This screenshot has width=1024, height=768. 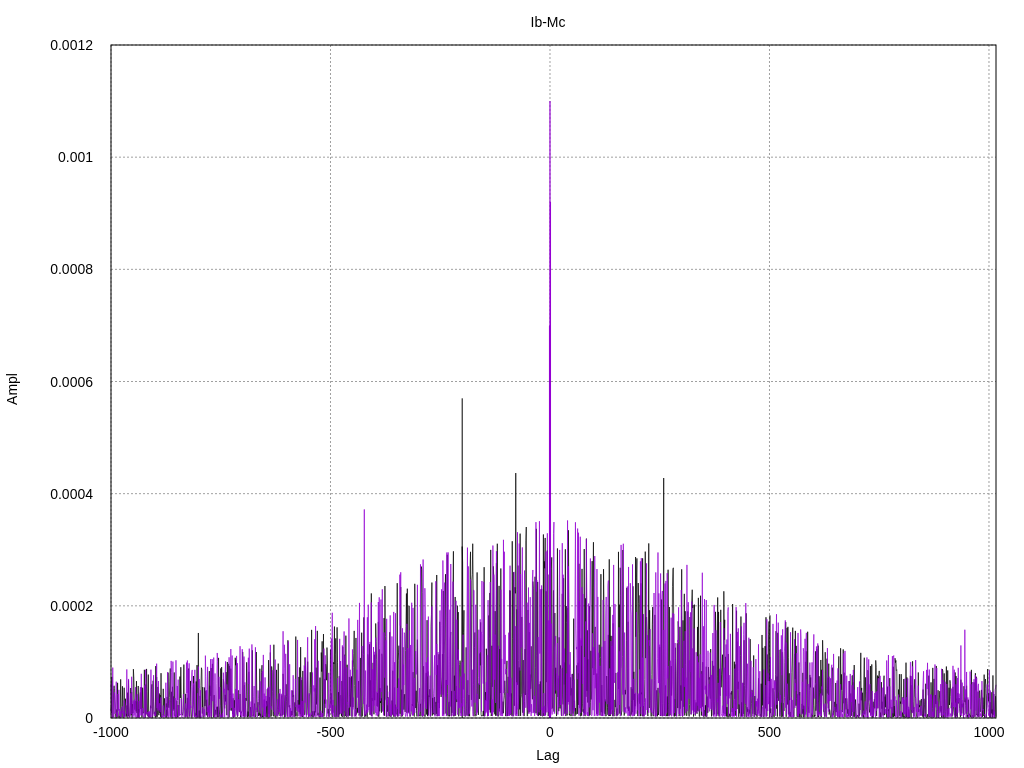 I want to click on y-axis-label: Ampl, so click(x=12, y=389).